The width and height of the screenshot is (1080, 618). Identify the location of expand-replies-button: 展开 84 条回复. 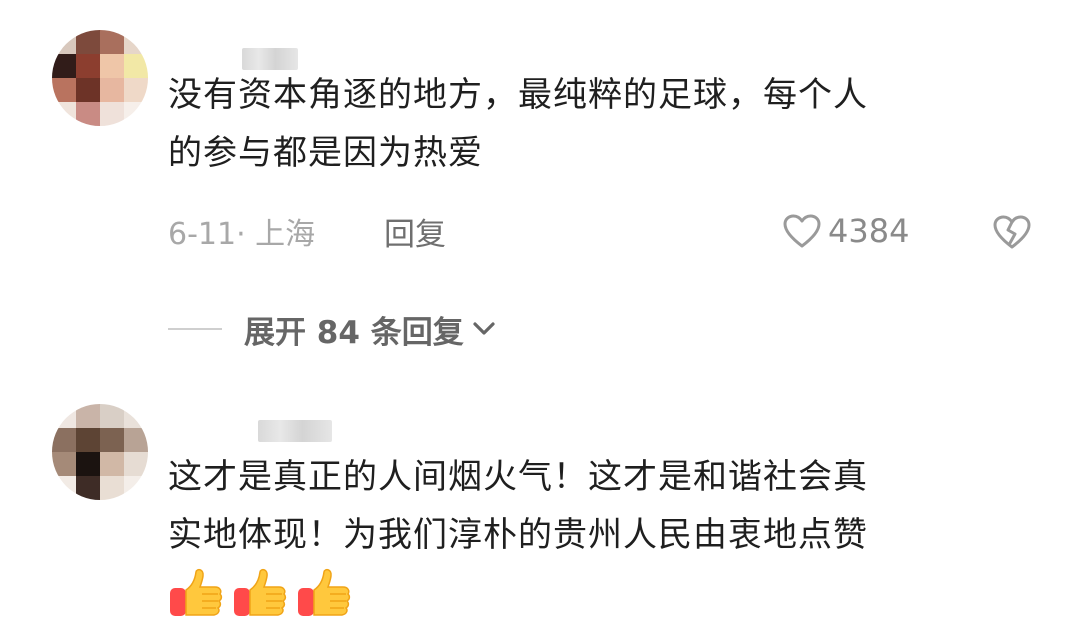
(333, 329).